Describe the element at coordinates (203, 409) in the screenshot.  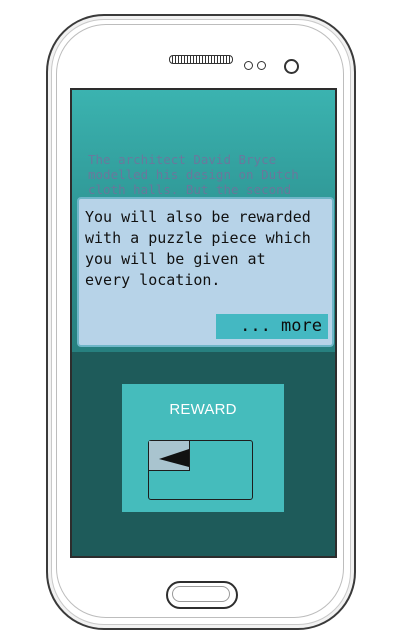
I see `reward-title: REWARD` at that location.